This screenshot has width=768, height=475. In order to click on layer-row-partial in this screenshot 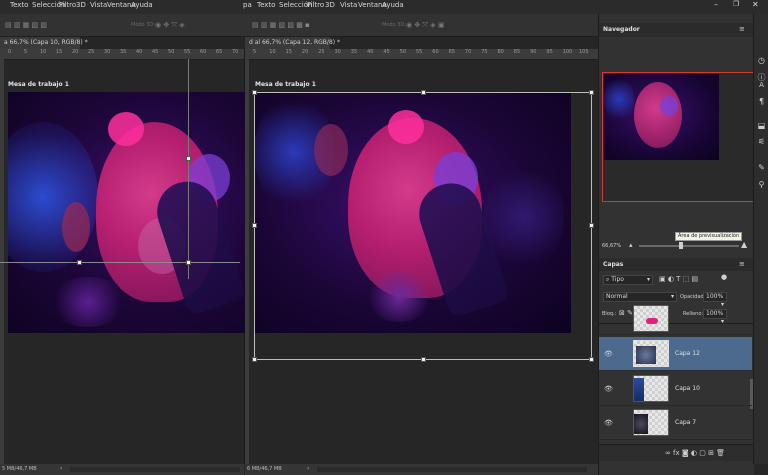, I will do `click(675, 320)`.